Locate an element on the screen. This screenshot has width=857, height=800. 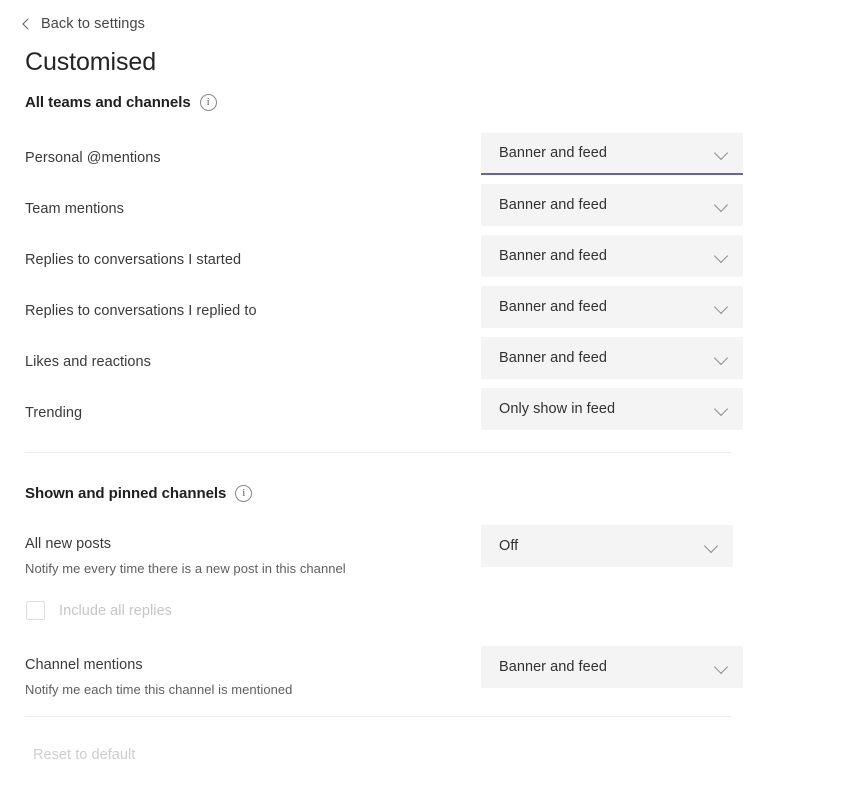
row-label-replies-started: Replies to conversations I started is located at coordinates (133, 260).